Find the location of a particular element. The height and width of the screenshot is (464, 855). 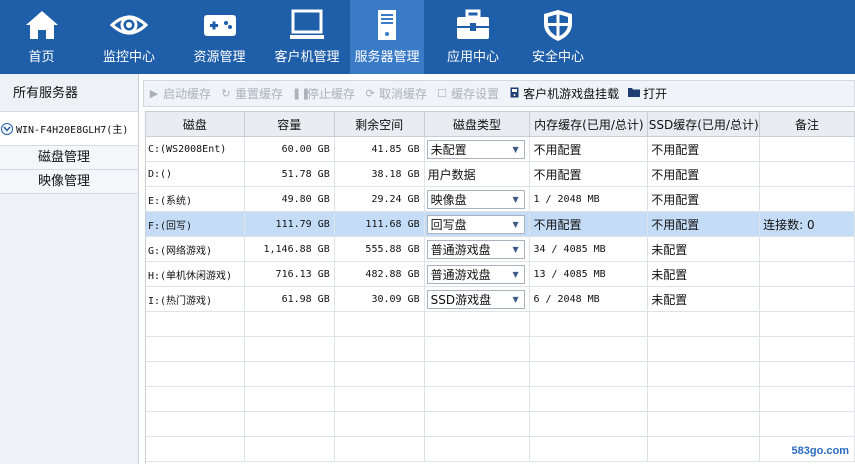

start-cache-button: ▶ 启动缓存 is located at coordinates (179, 93).